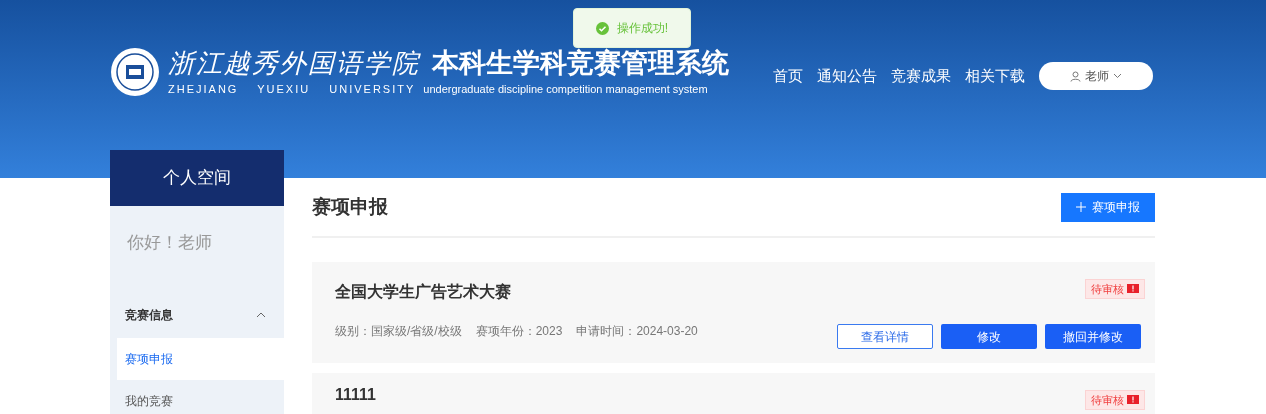 Image resolution: width=1266 pixels, height=414 pixels. Describe the element at coordinates (169, 243) in the screenshot. I see `greeting-text: 你好！老师` at that location.